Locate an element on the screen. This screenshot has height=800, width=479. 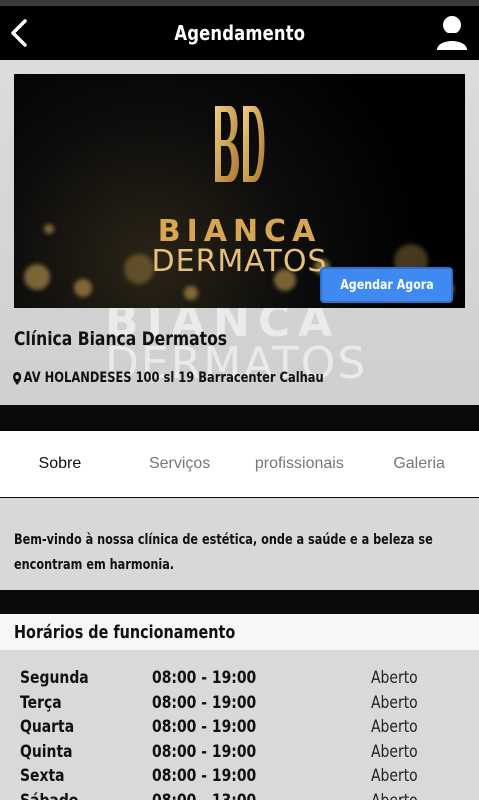
hours-day: Quinta is located at coordinates (46, 751).